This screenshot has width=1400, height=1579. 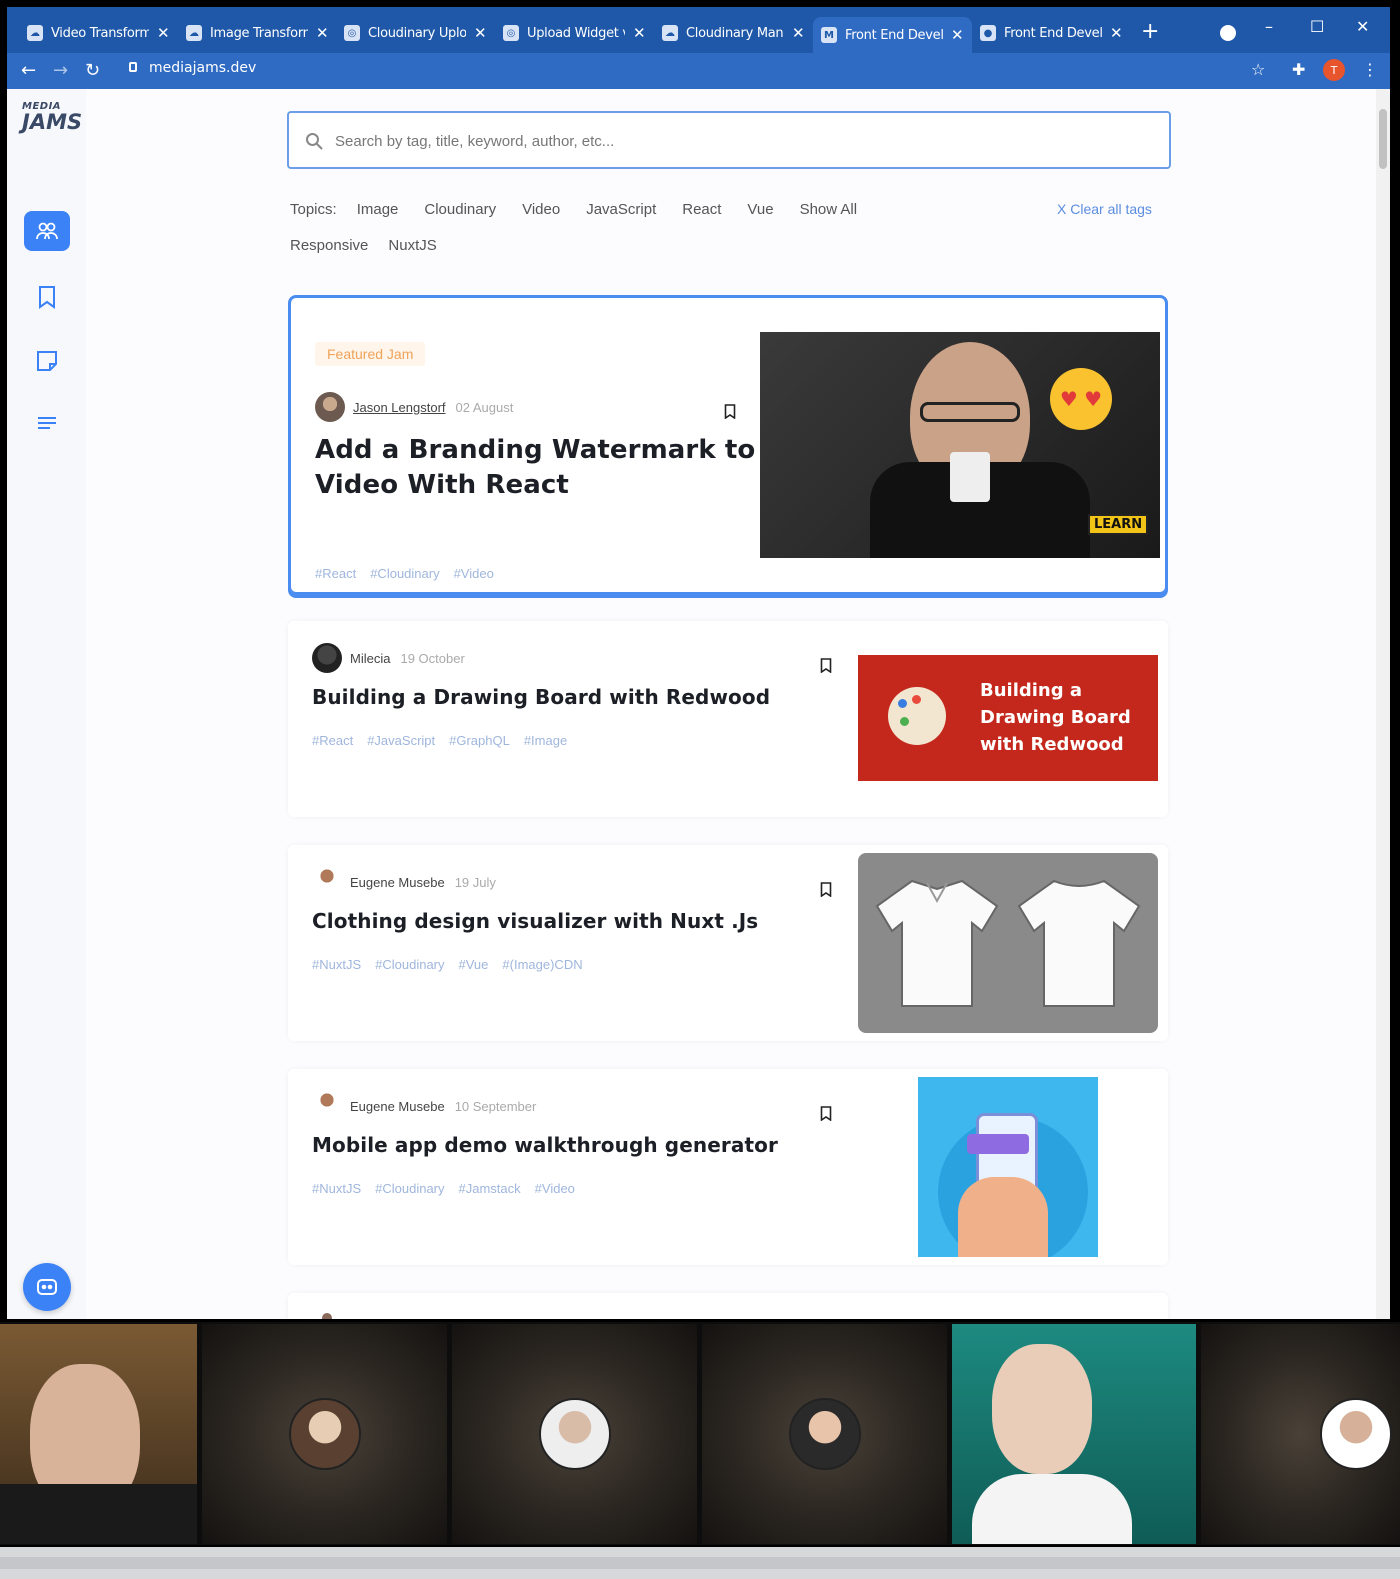 I want to click on topic-show-all: Show All, so click(x=829, y=209).